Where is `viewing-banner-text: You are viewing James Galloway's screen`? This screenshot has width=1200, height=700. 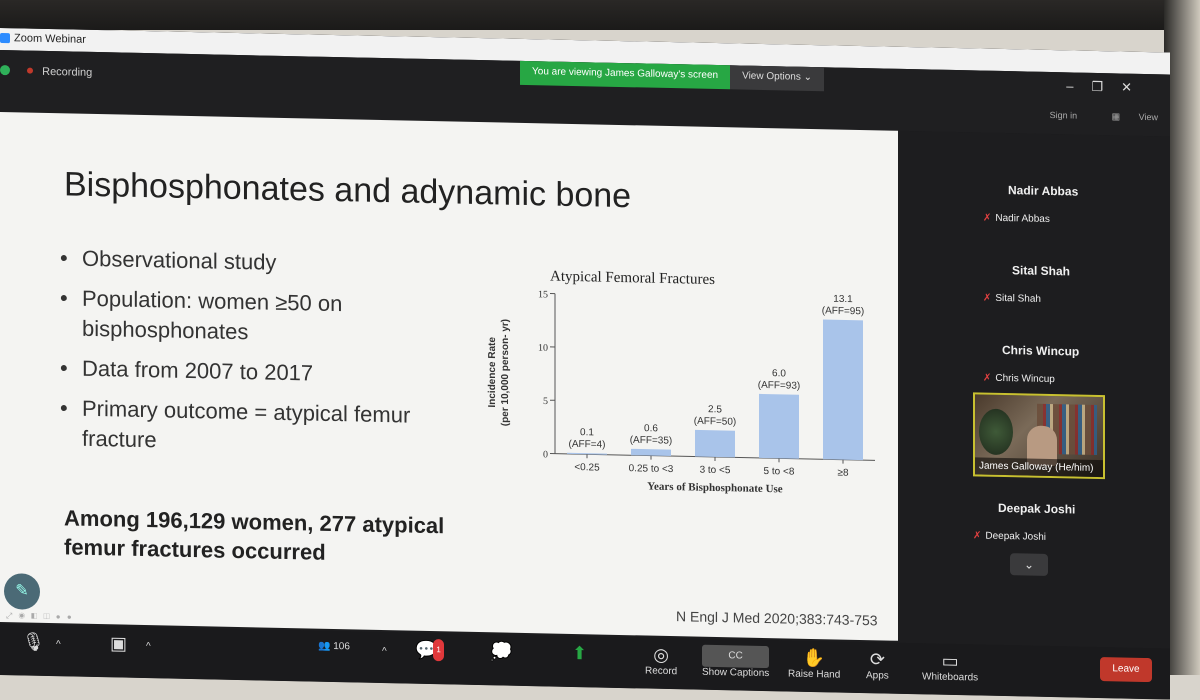 viewing-banner-text: You are viewing James Galloway's screen is located at coordinates (625, 75).